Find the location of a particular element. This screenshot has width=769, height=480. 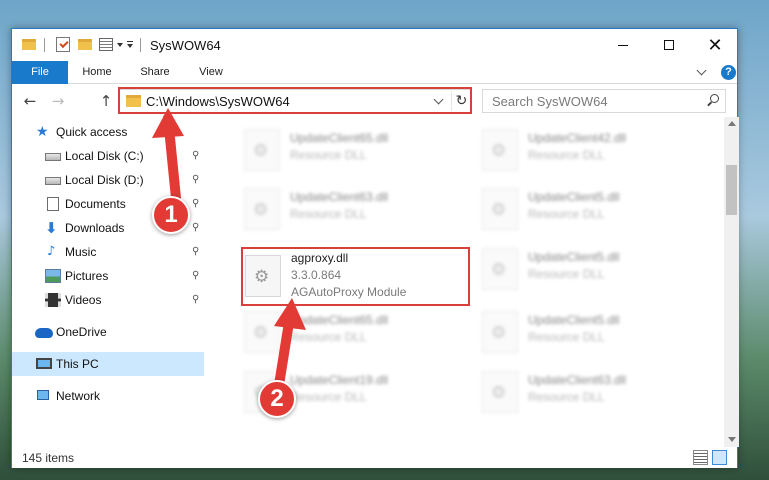

minimize-button is located at coordinates (623, 45).